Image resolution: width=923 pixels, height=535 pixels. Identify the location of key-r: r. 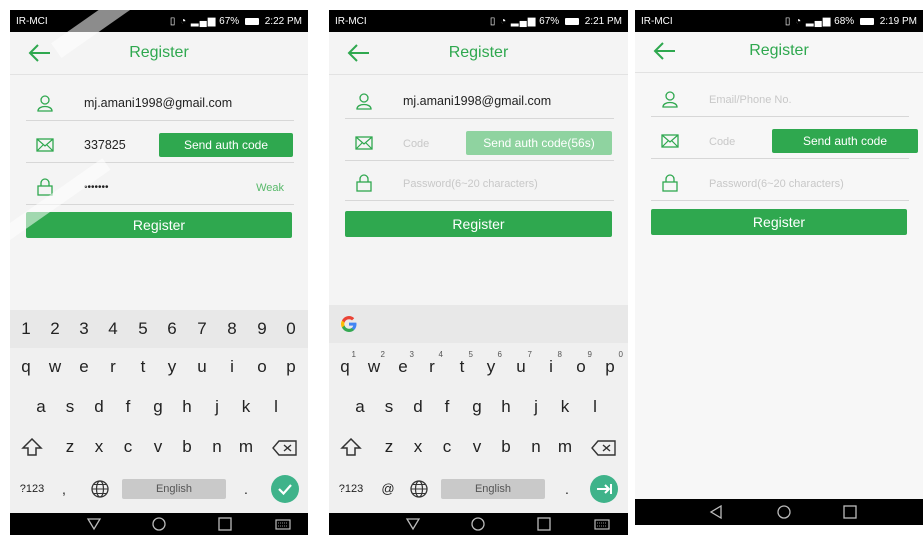
(113, 367).